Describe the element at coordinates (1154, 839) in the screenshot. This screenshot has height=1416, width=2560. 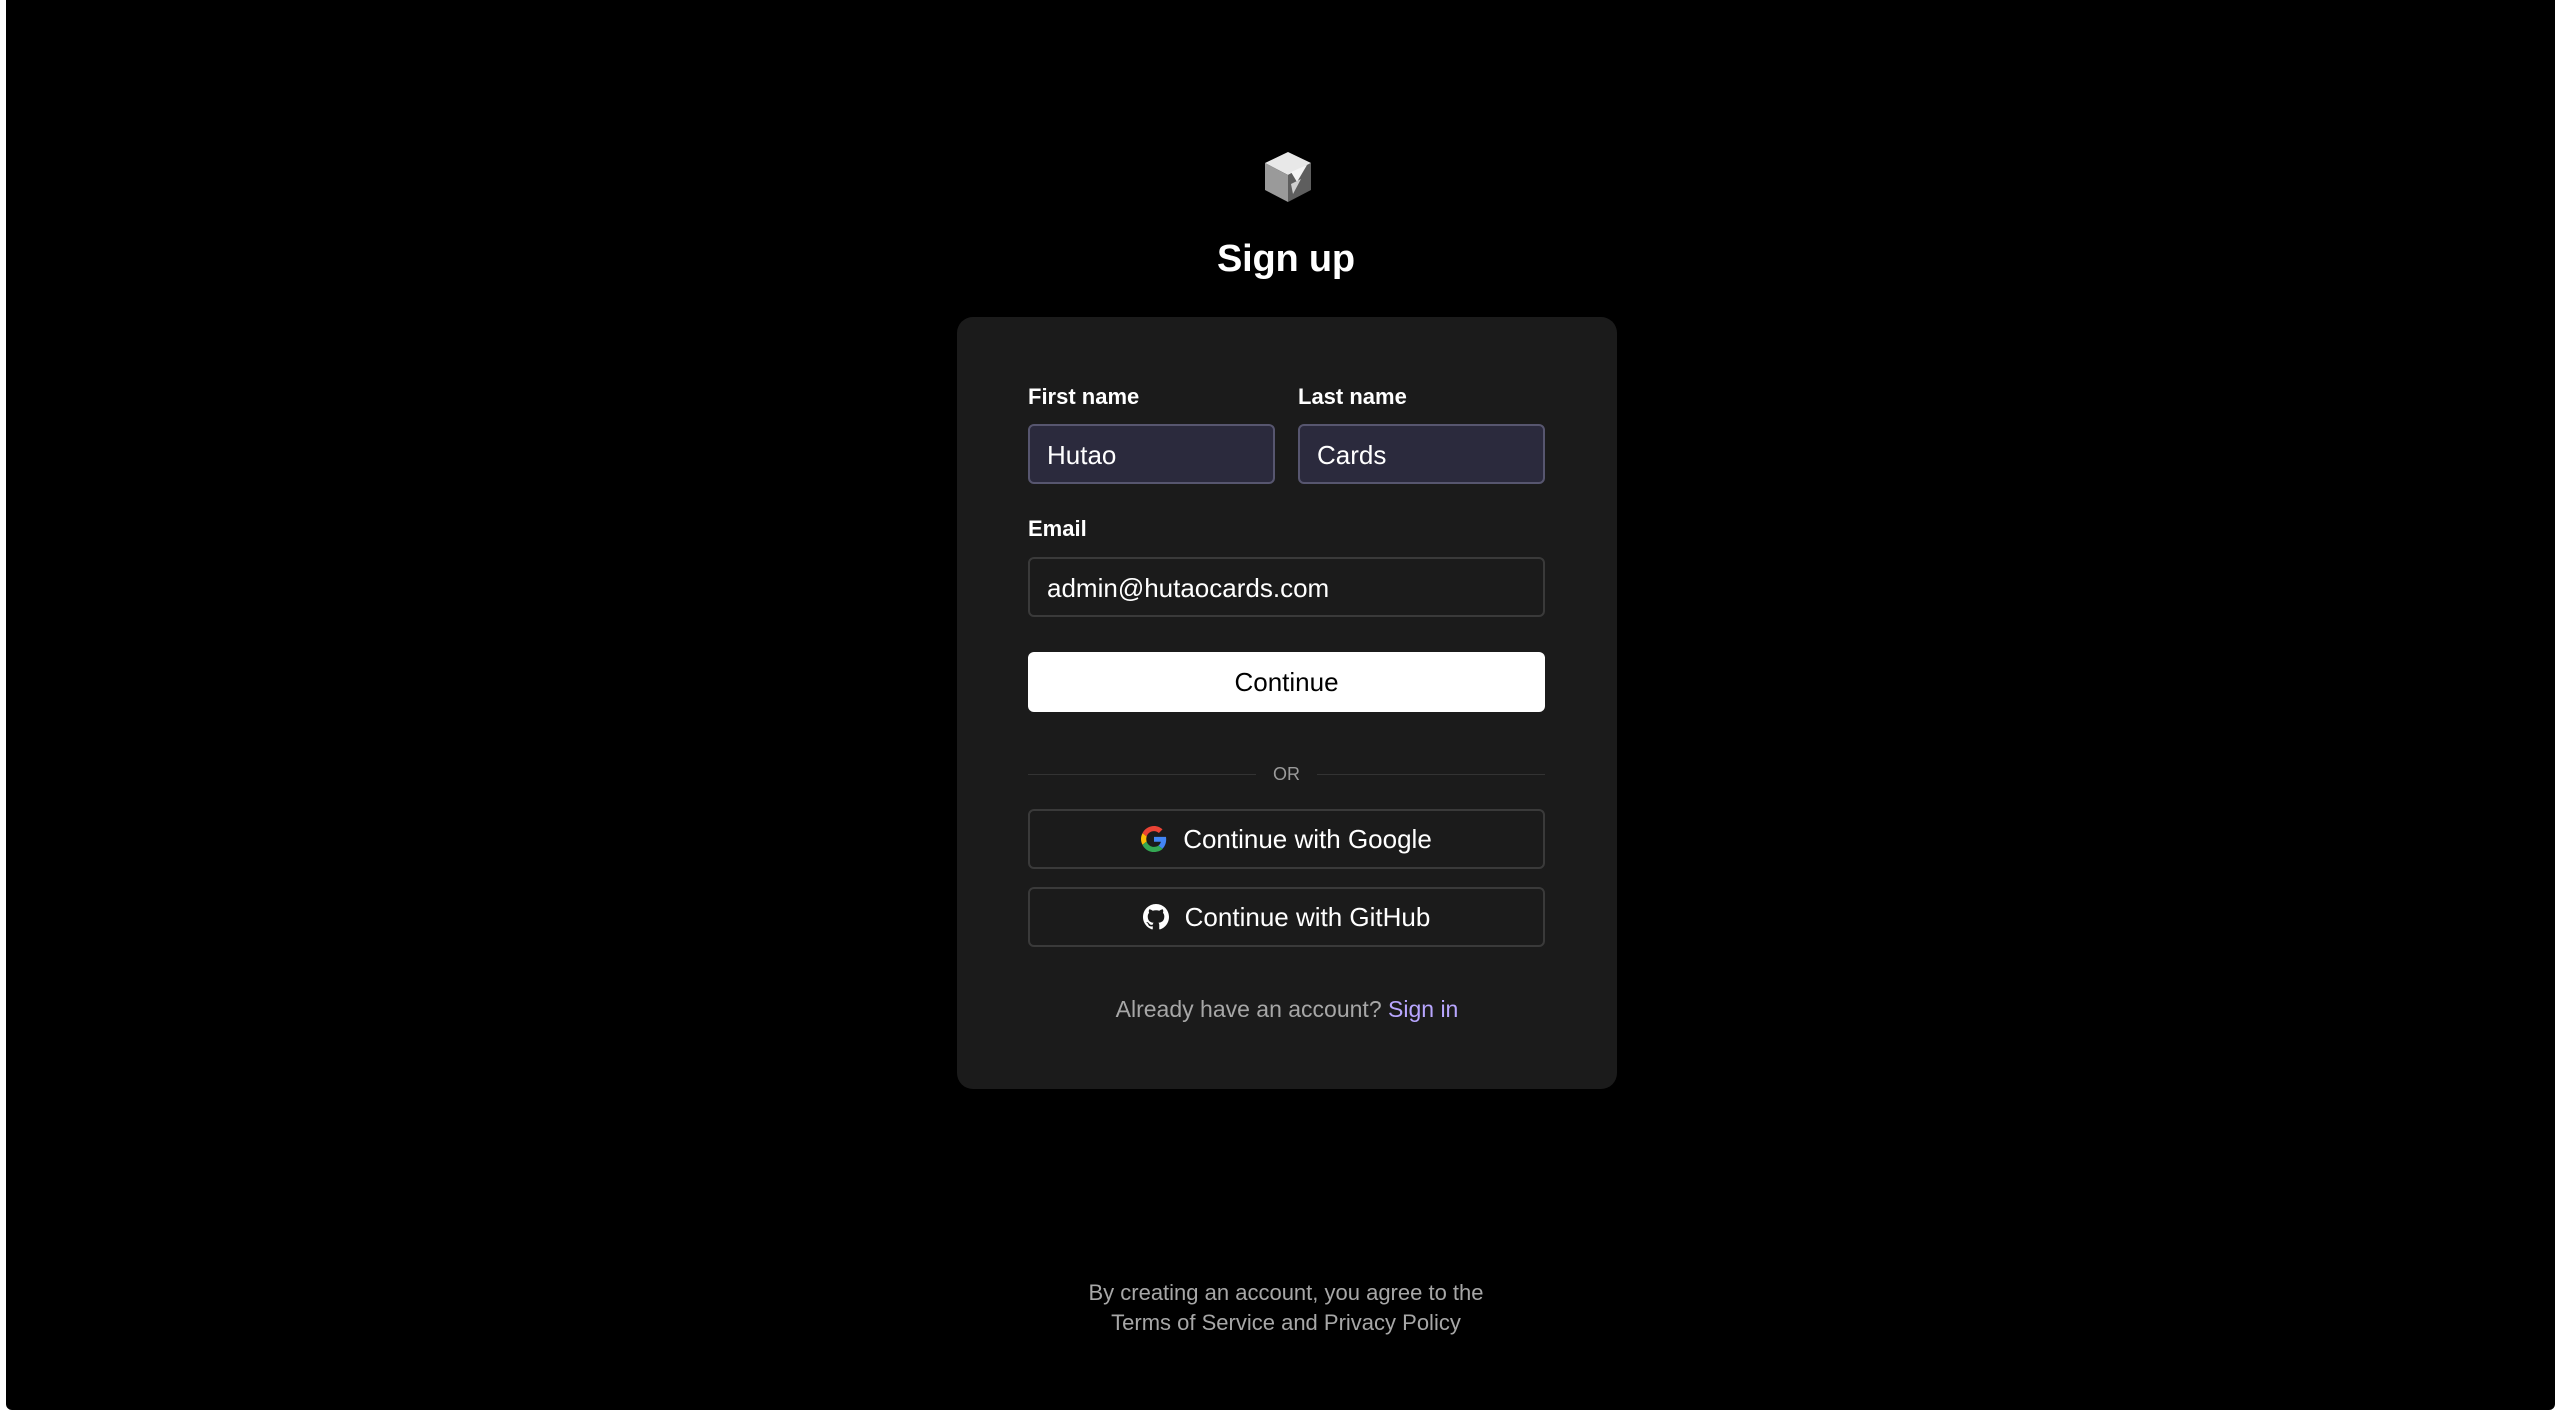
I see `google-icon` at that location.